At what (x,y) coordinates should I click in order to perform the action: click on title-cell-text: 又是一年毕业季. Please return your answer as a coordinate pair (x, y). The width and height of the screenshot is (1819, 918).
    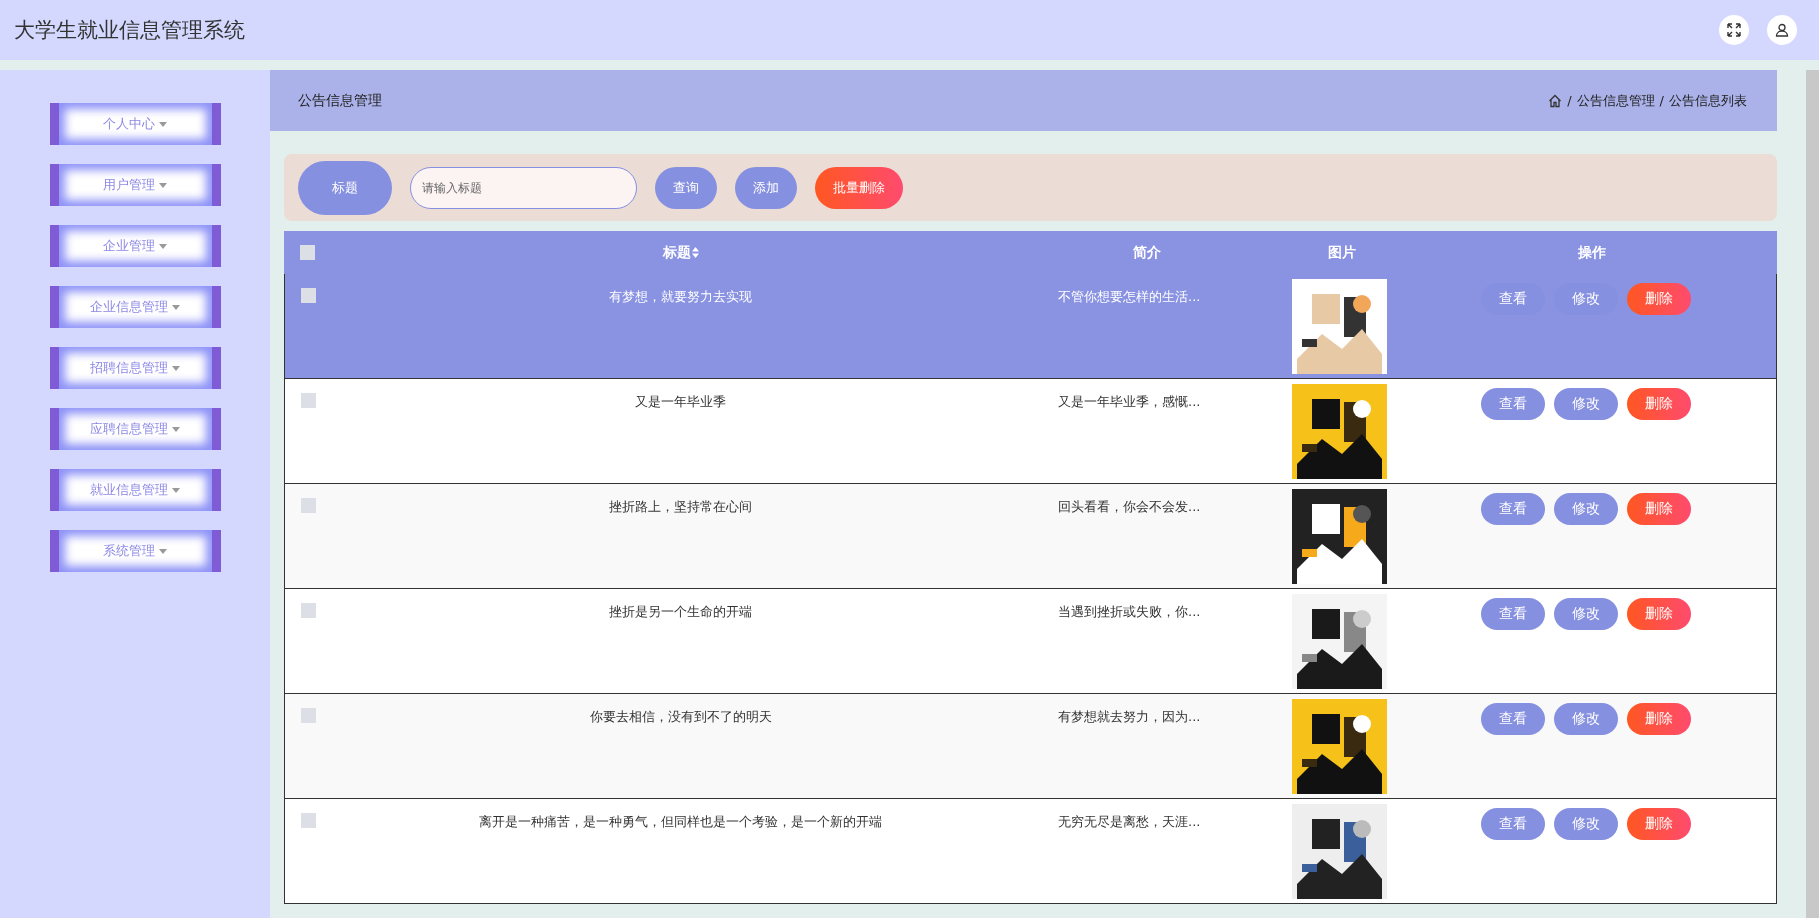
    Looking at the image, I should click on (680, 402).